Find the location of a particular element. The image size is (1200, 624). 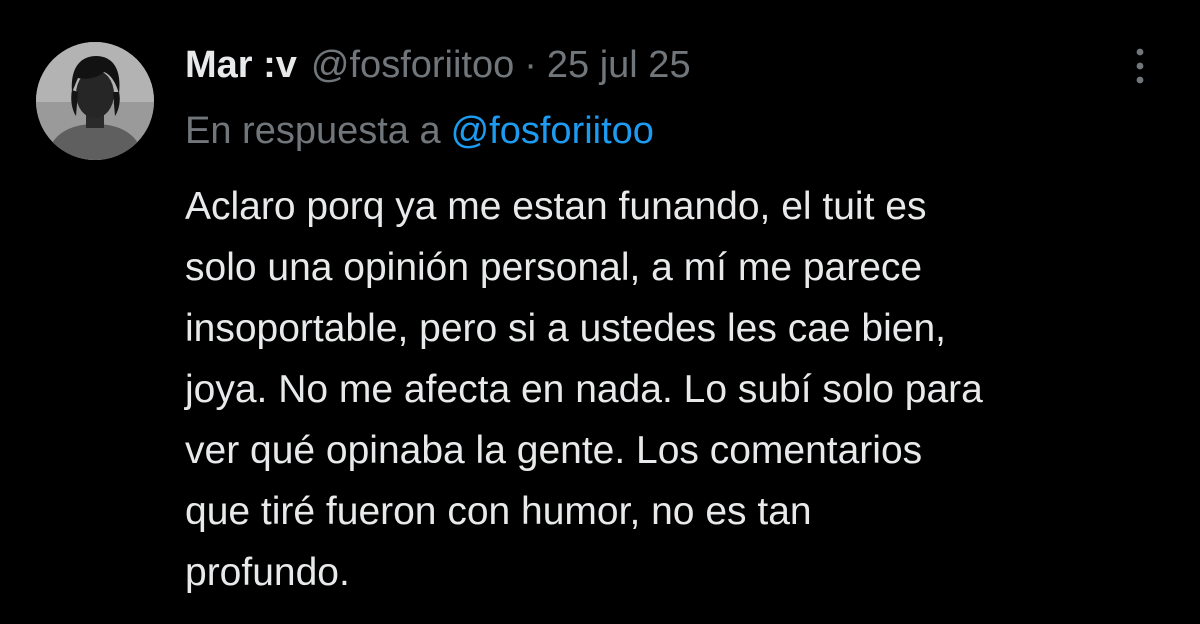

tweet-date: 25 jul 25 is located at coordinates (619, 65).